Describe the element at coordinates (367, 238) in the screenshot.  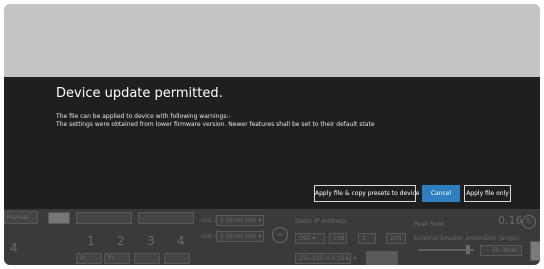
I see `ip-octet-3: 1` at that location.